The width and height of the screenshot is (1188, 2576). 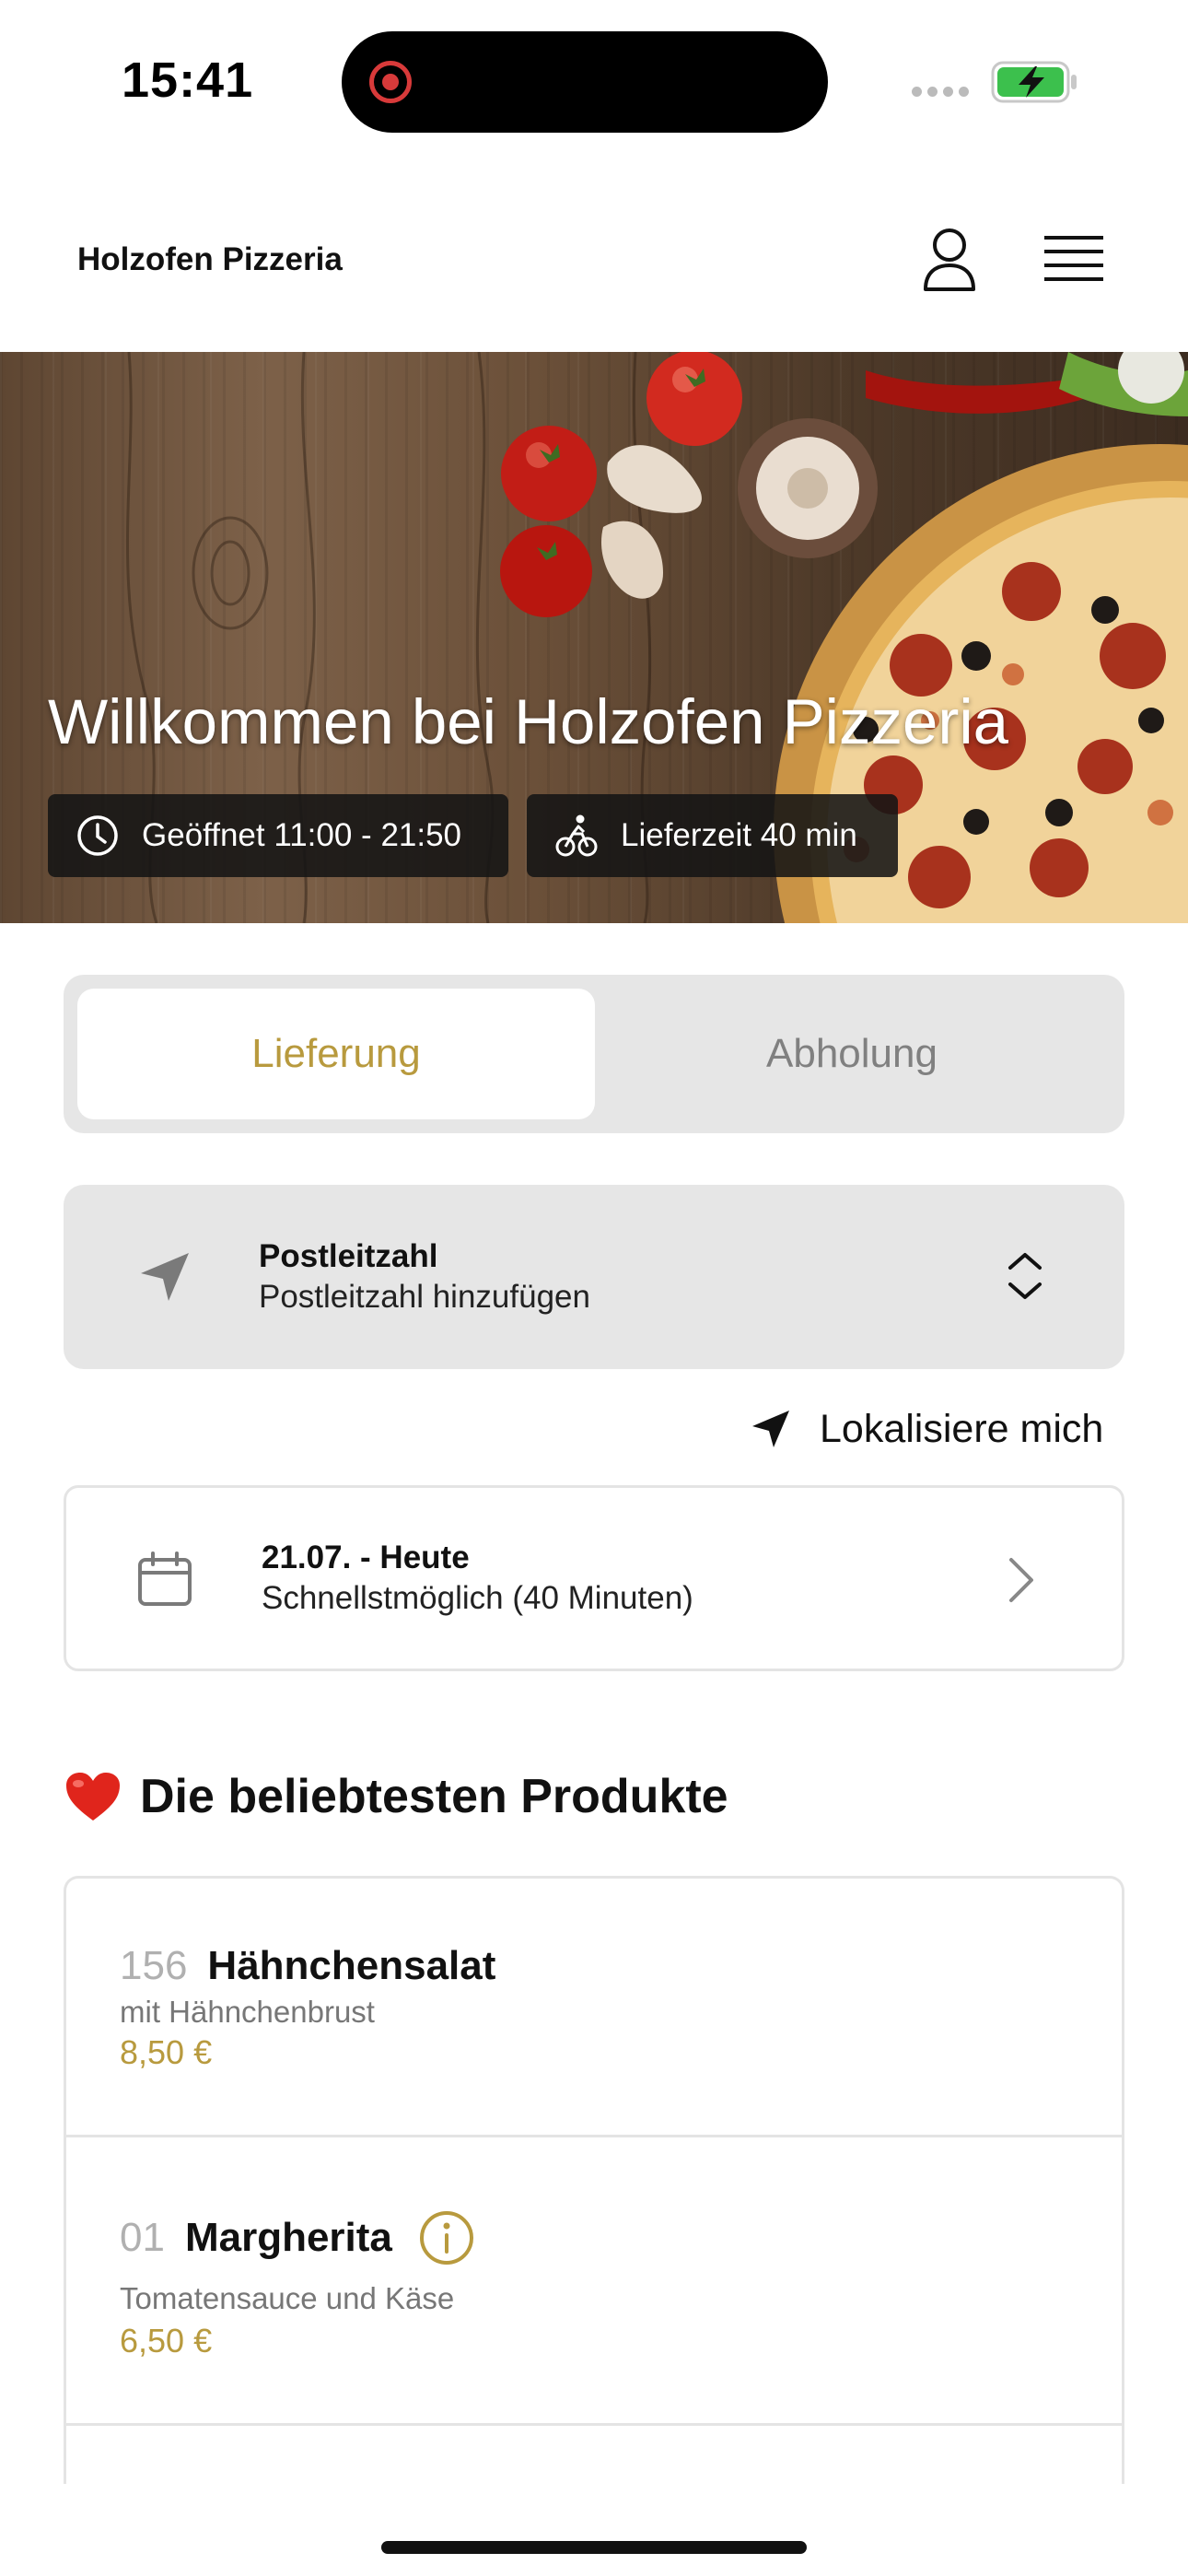 I want to click on popular-products-title: Die beliebtesten Produkte, so click(x=434, y=1796).